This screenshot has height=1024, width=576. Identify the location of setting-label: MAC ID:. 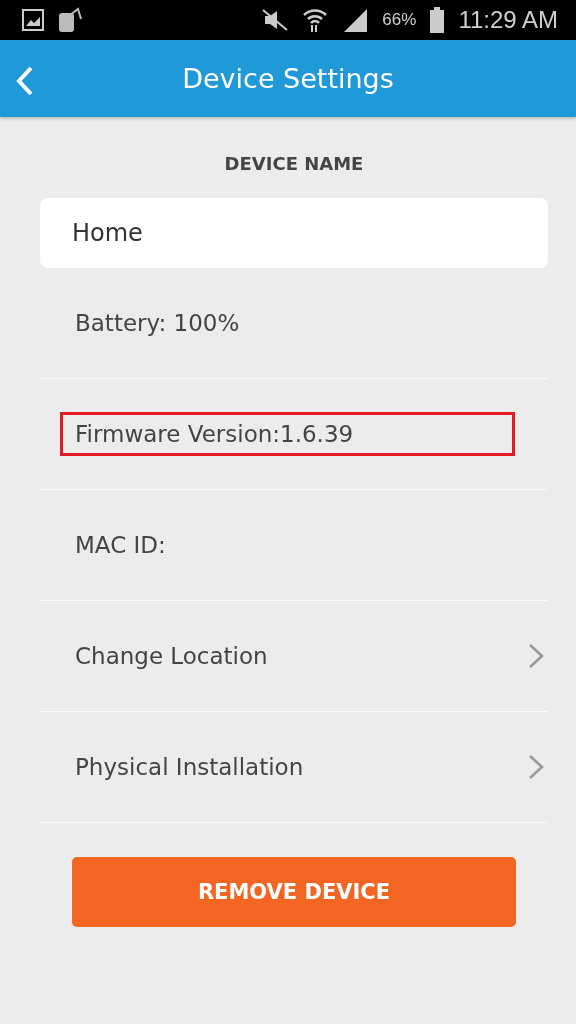
(120, 545).